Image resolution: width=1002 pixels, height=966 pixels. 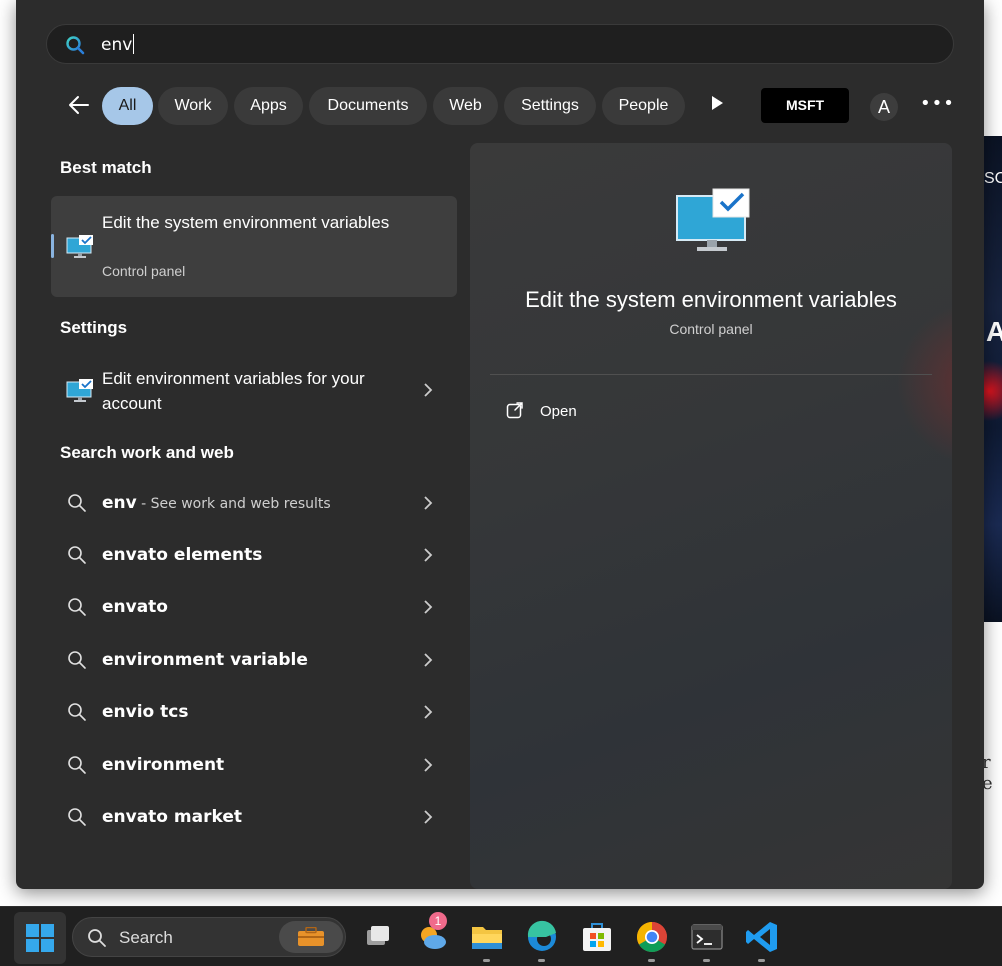 What do you see at coordinates (994, 331) in the screenshot?
I see `background-text-mid: A` at bounding box center [994, 331].